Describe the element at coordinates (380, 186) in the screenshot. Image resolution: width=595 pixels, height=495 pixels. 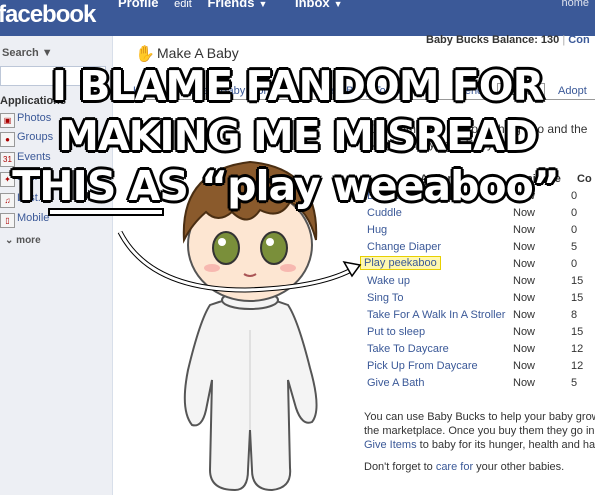
I see `meme-quote: “play weeaboo”` at that location.